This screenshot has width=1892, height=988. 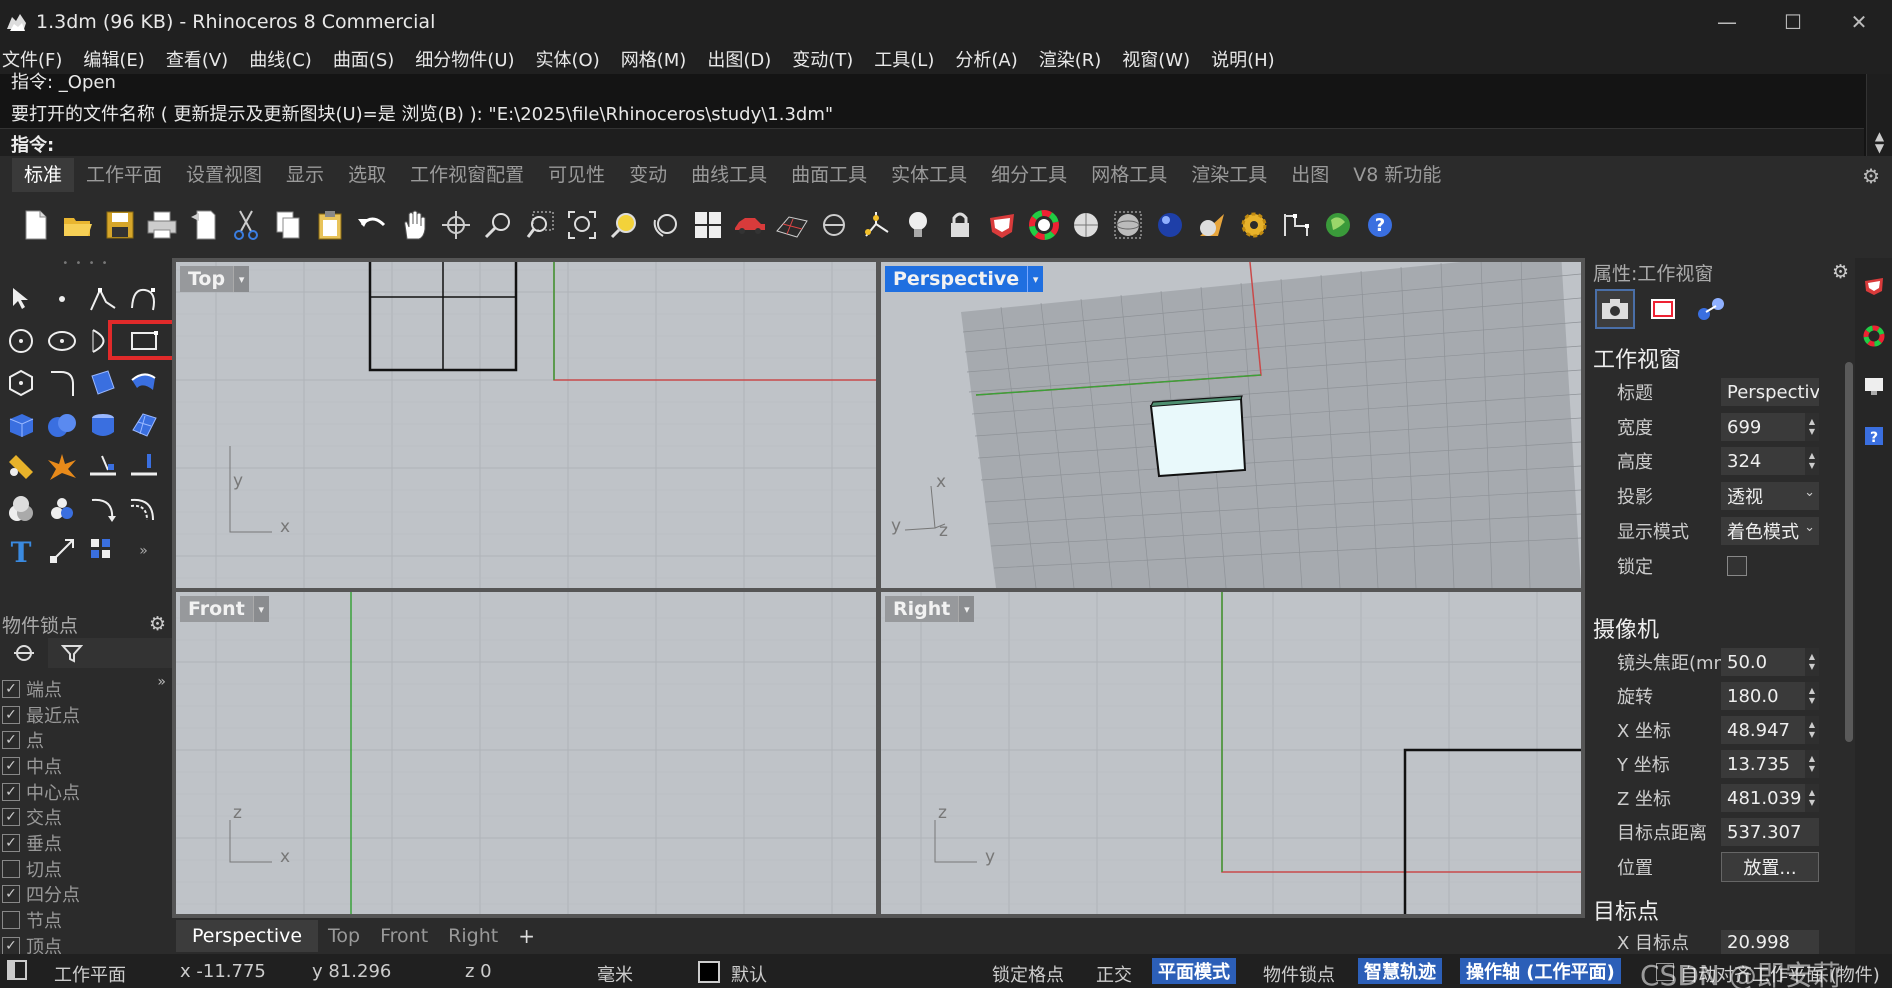 What do you see at coordinates (102, 551) in the screenshot?
I see `array-tool-icon` at bounding box center [102, 551].